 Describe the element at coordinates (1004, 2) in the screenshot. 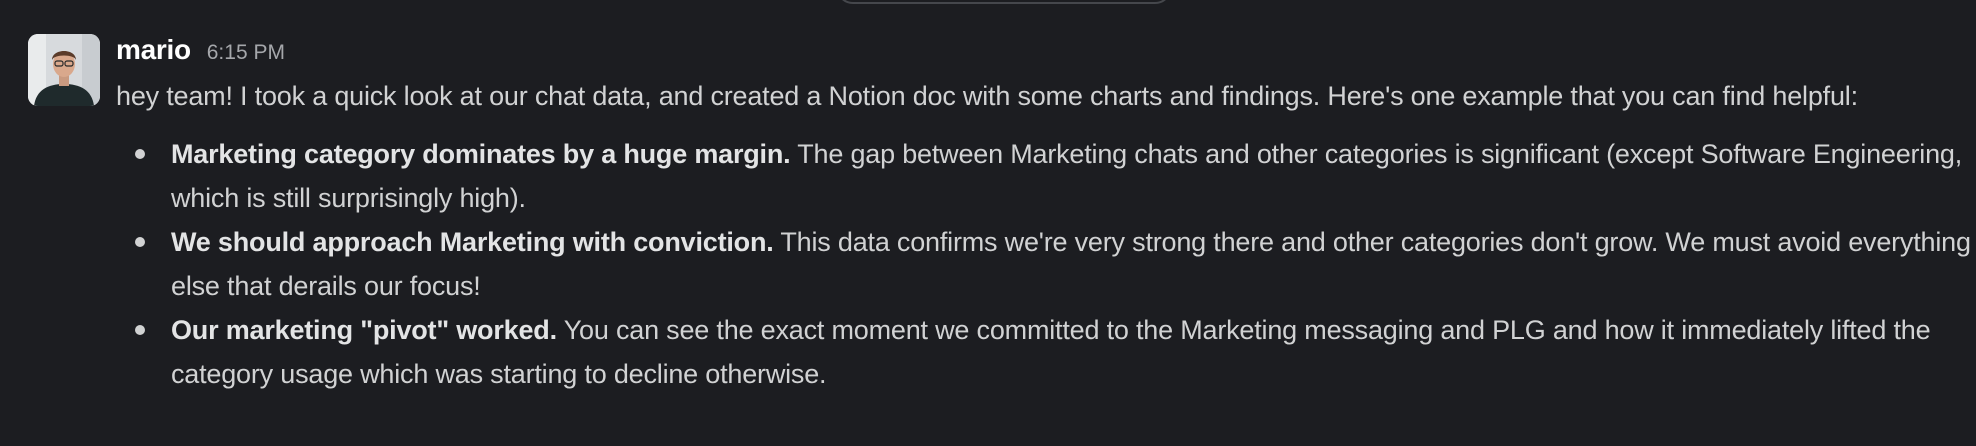

I see `scroll-pill` at that location.